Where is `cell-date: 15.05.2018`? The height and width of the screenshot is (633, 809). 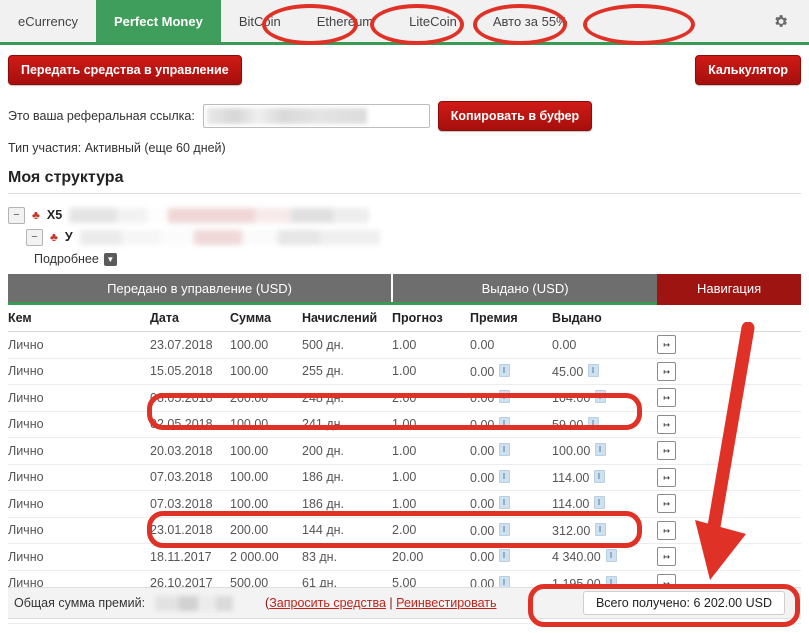
cell-date: 15.05.2018 is located at coordinates (190, 371).